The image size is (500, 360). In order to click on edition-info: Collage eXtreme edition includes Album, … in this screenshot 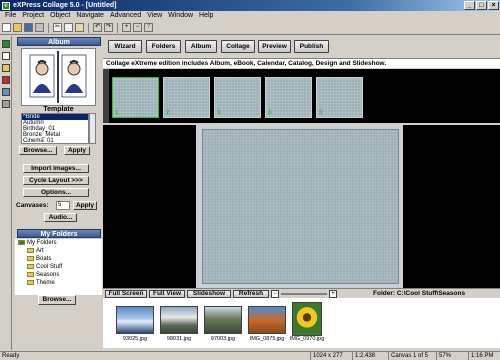, I will do `click(301, 63)`.